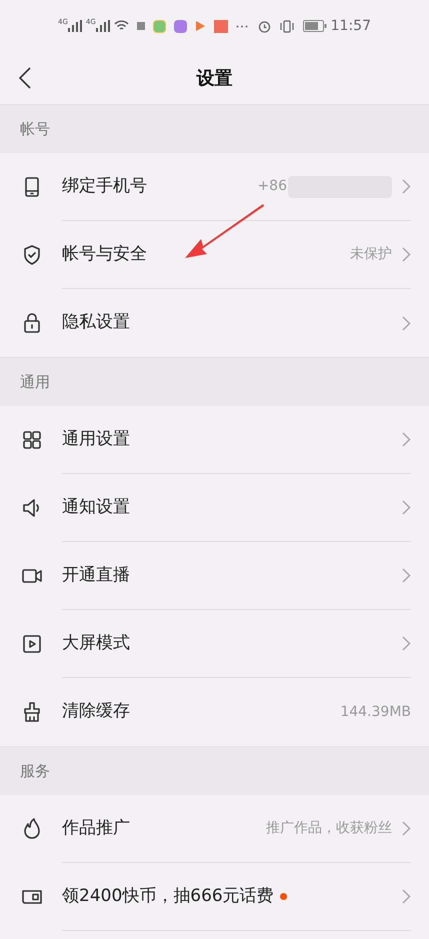  Describe the element at coordinates (35, 771) in the screenshot. I see `section-title: 服务` at that location.